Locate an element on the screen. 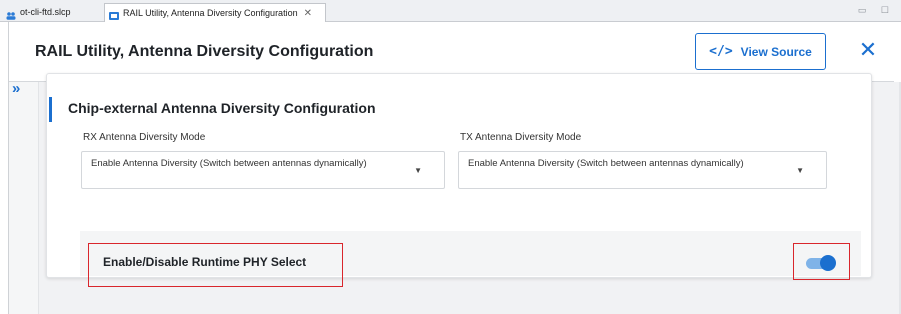 The height and width of the screenshot is (314, 901). toggle-knob is located at coordinates (828, 263).